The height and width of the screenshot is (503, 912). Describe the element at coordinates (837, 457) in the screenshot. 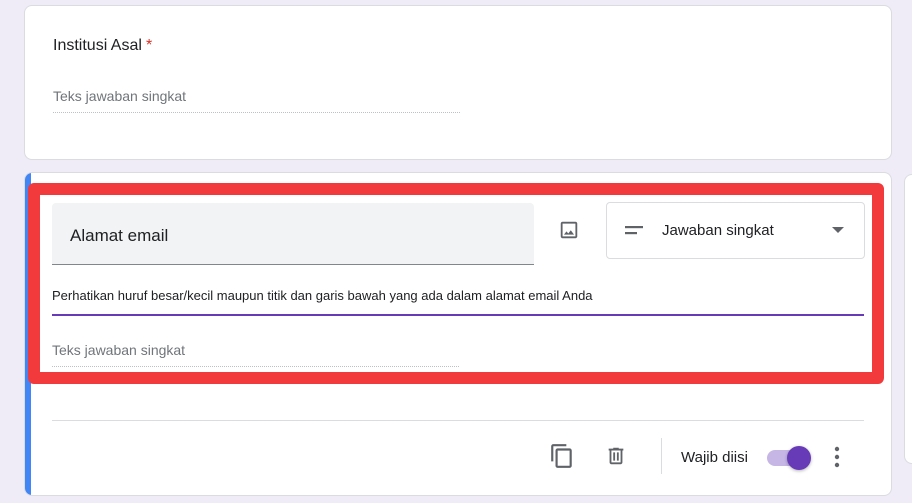

I see `more-vert-icon` at that location.